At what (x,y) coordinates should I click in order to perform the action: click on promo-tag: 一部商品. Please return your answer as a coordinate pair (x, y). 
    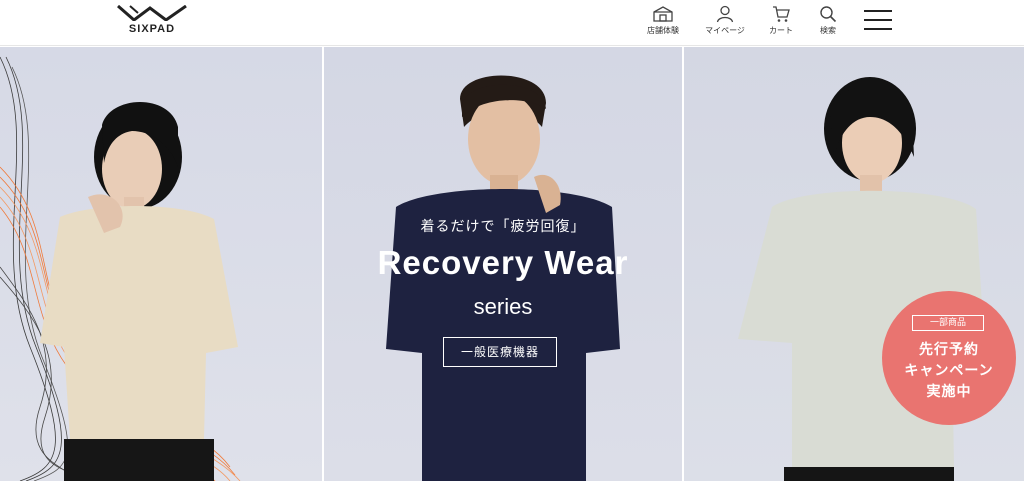
    Looking at the image, I should click on (948, 323).